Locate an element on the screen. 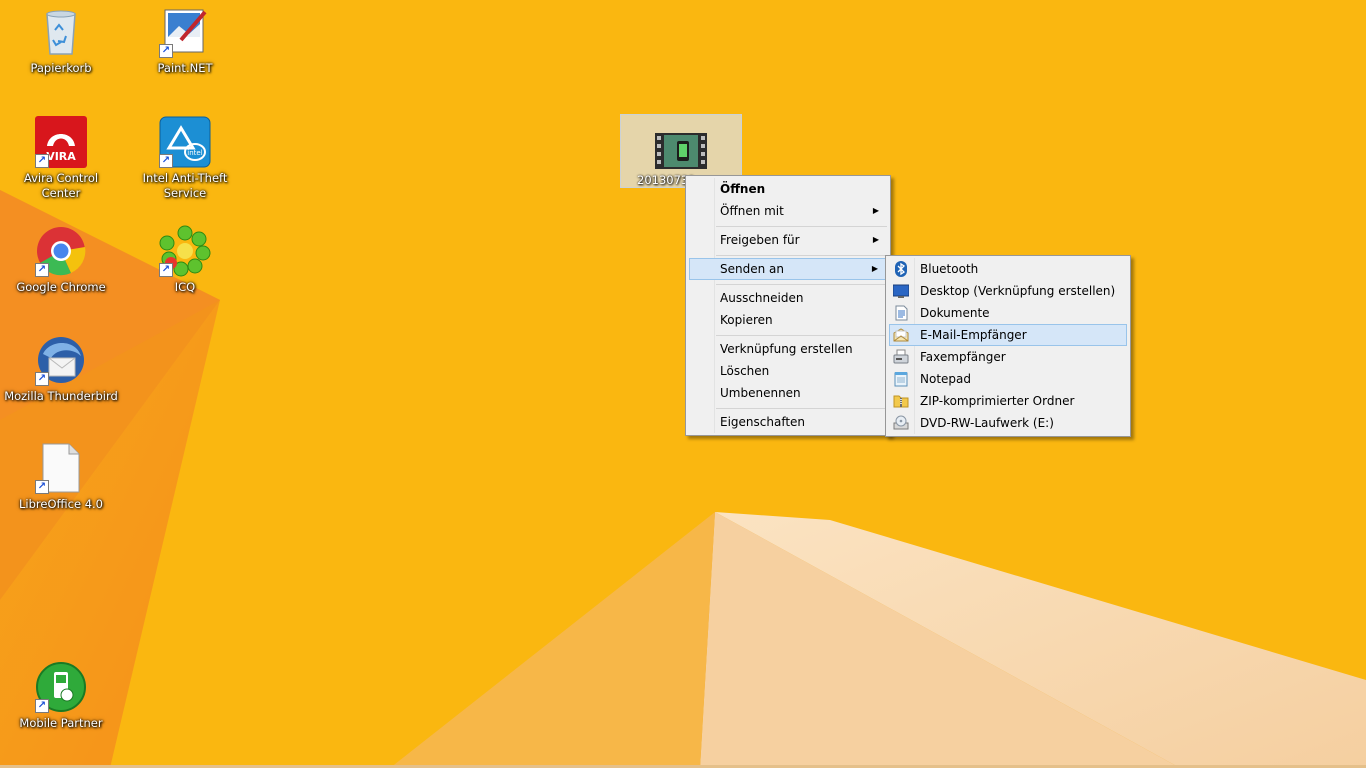  menu-item-send-to: Senden an ▶ is located at coordinates (788, 269).